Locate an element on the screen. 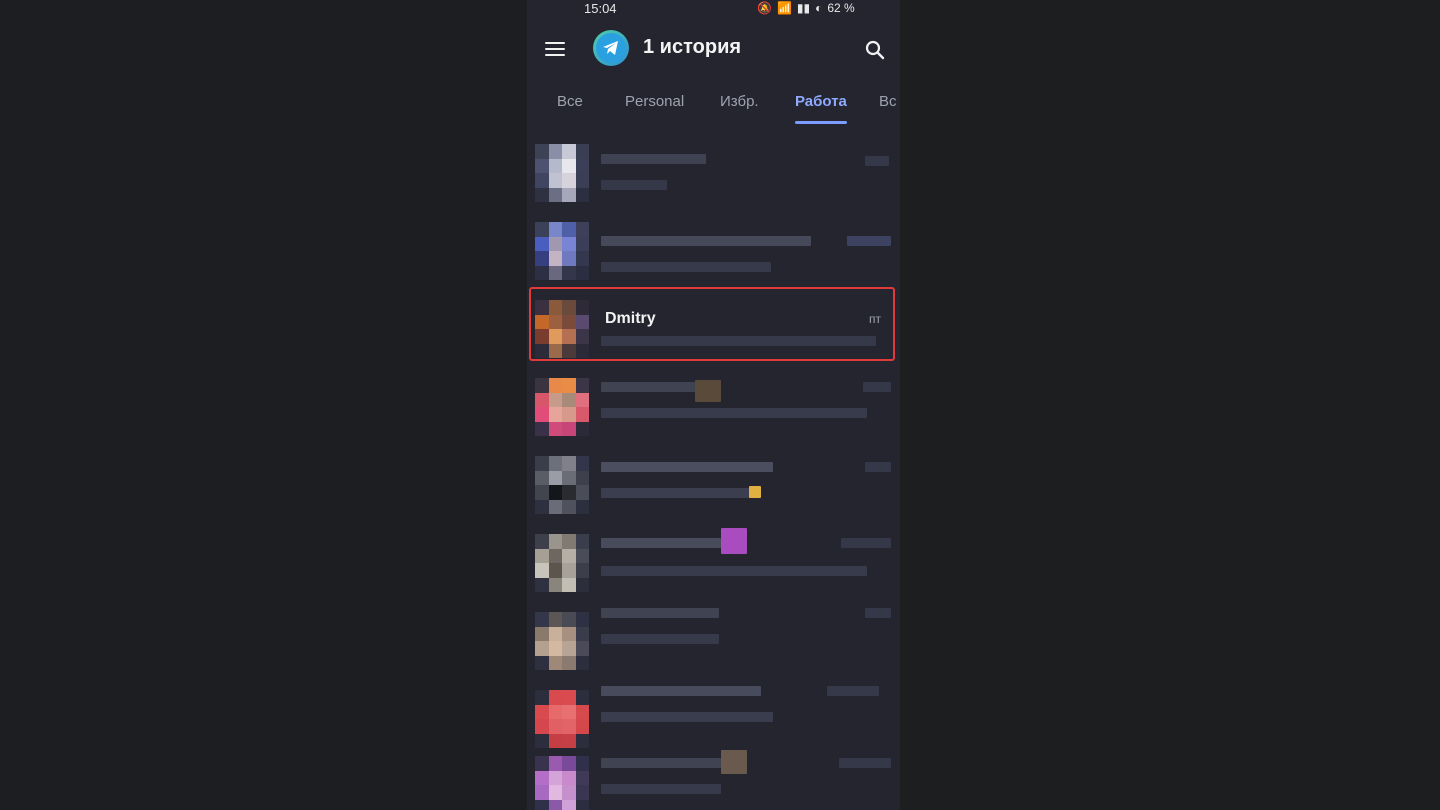 The height and width of the screenshot is (810, 1440). status-icons: 🔕 📶 ▮▮ ◐ 62 % is located at coordinates (806, 8).